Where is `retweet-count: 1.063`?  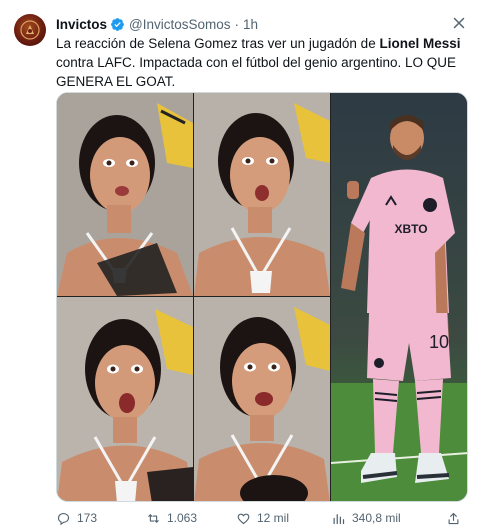 retweet-count: 1.063 is located at coordinates (182, 518).